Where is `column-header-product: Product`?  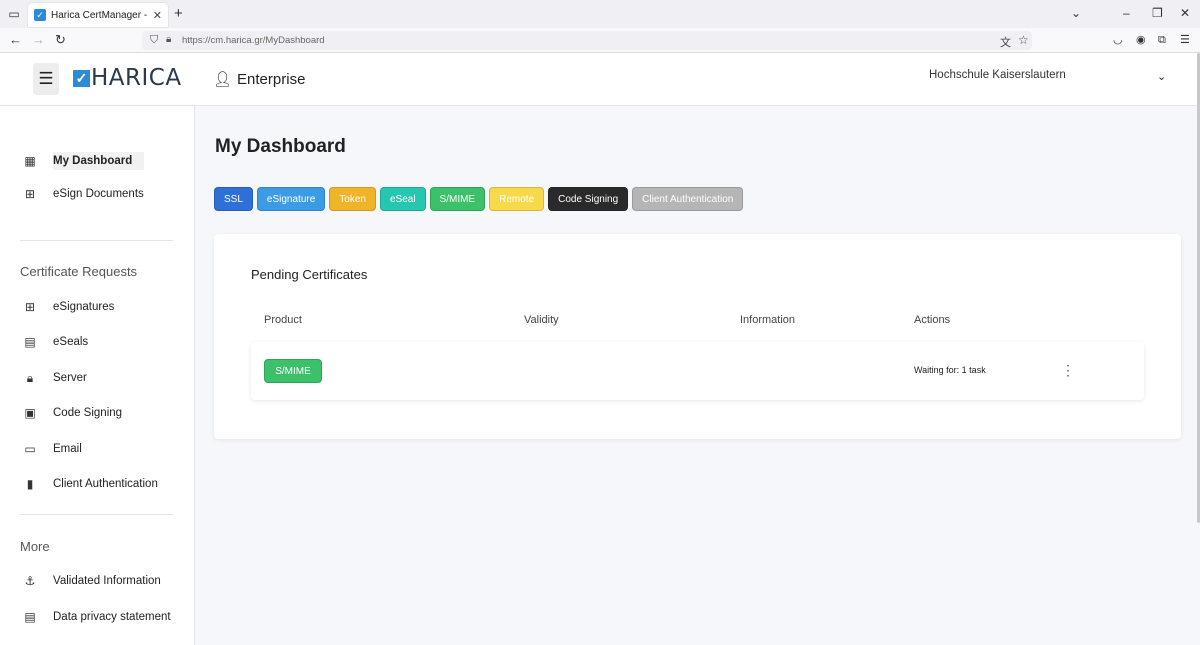
column-header-product: Product is located at coordinates (283, 320).